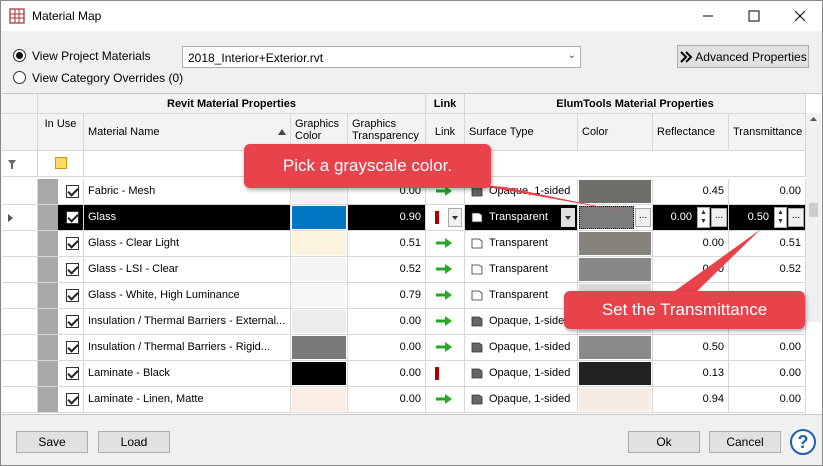  What do you see at coordinates (703, 217) in the screenshot?
I see `reflectance-spinner: ▲ ▼` at bounding box center [703, 217].